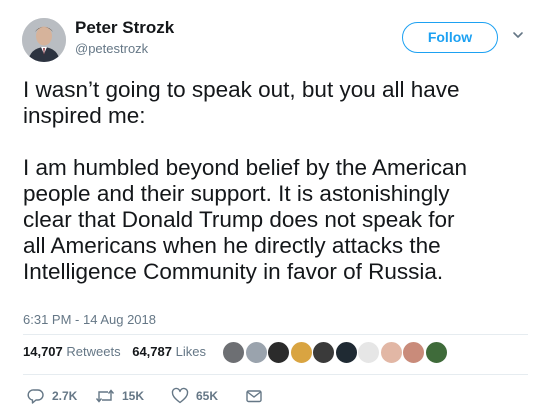 The width and height of the screenshot is (547, 417). What do you see at coordinates (450, 37) in the screenshot?
I see `follow-button: Follow` at bounding box center [450, 37].